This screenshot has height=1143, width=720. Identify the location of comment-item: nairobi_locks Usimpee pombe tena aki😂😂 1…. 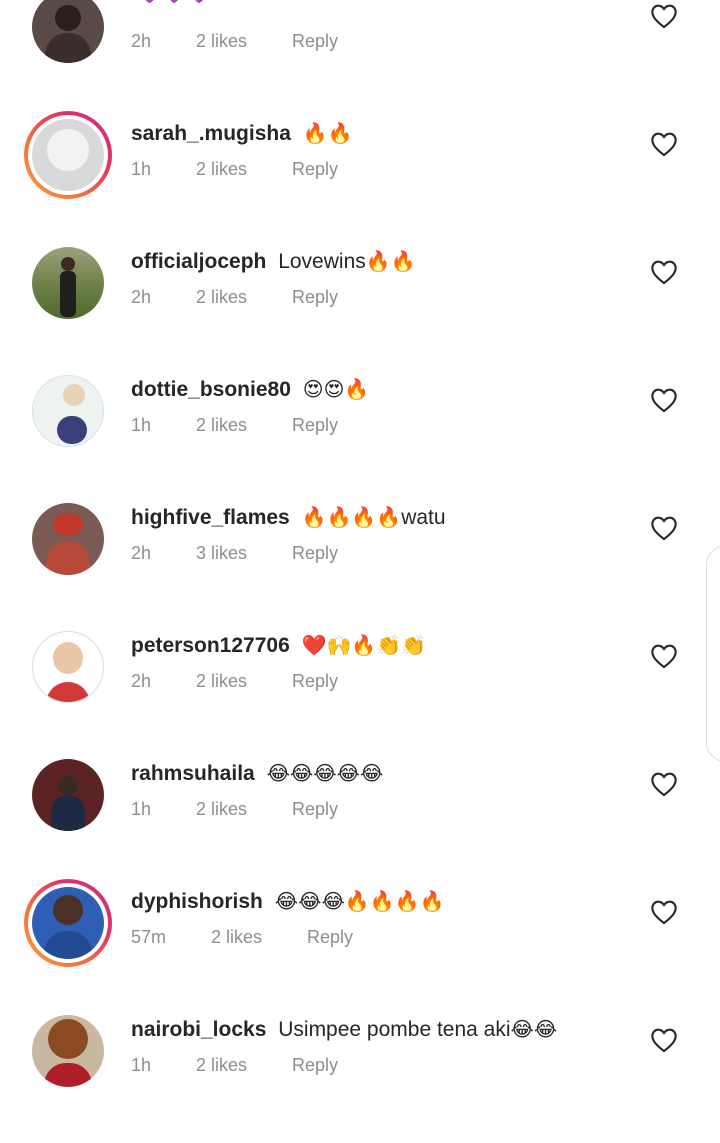
(360, 1079).